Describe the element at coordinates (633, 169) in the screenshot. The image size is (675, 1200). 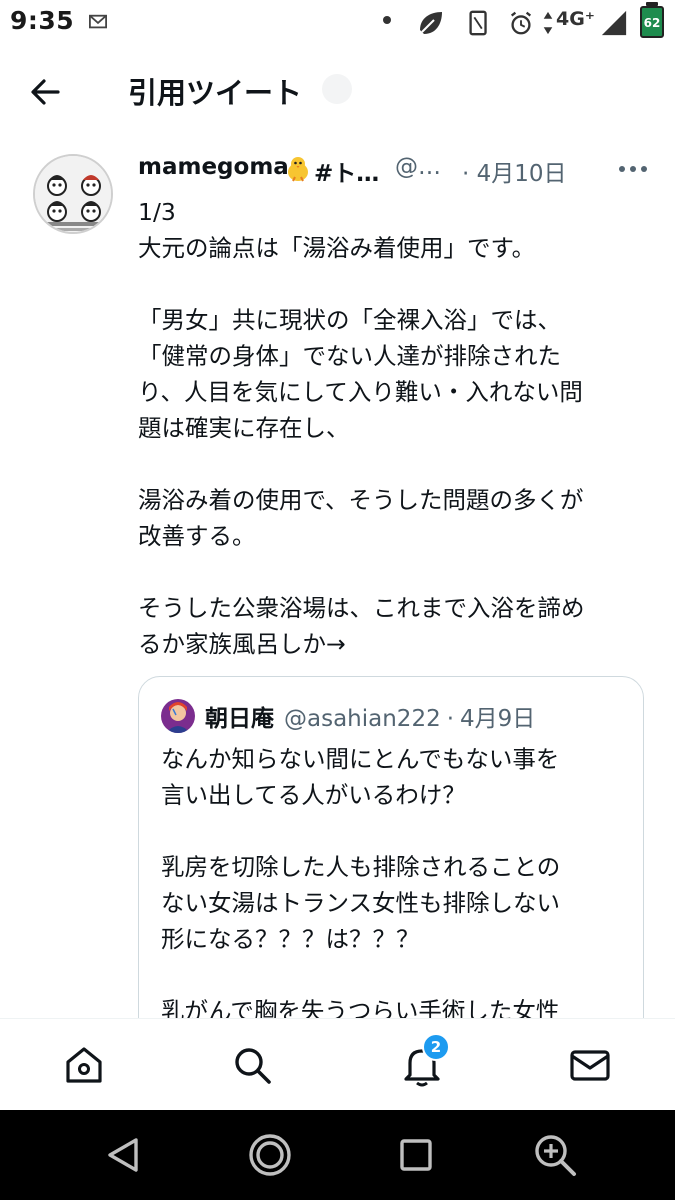
I see `more-icon` at that location.